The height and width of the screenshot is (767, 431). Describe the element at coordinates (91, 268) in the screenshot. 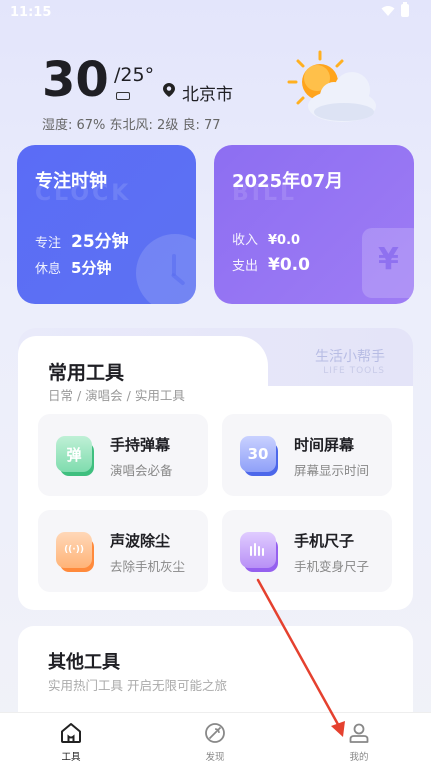

I see `rest-value: 5分钟` at that location.